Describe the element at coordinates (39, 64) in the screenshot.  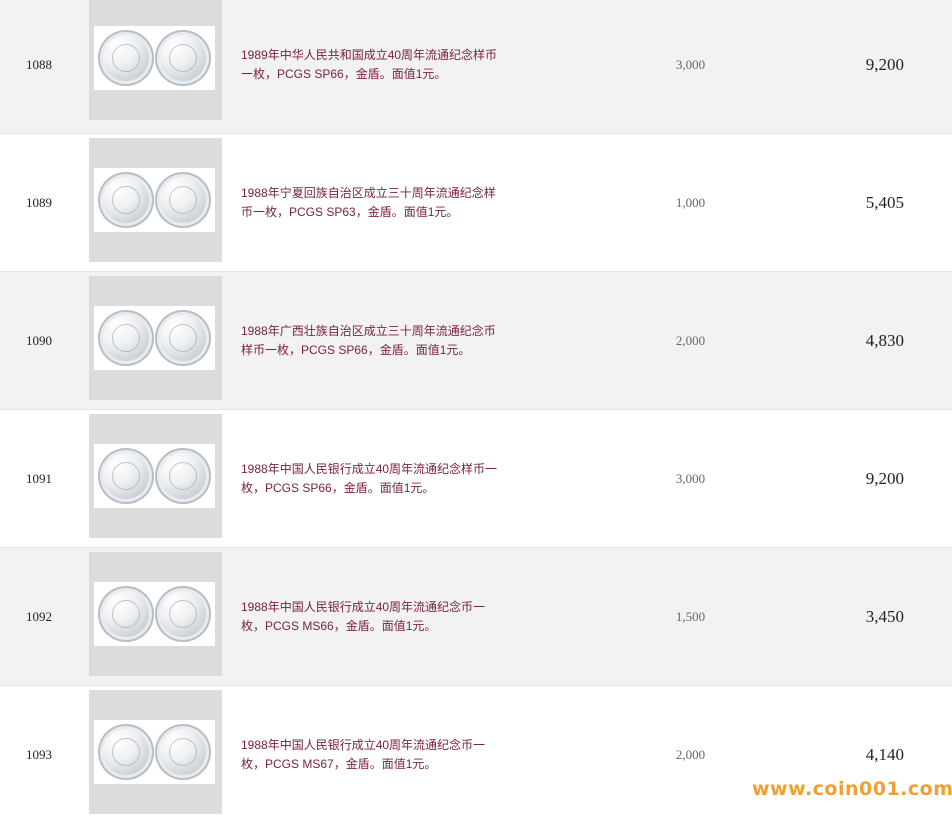
I see `lot-number: 1088` at that location.